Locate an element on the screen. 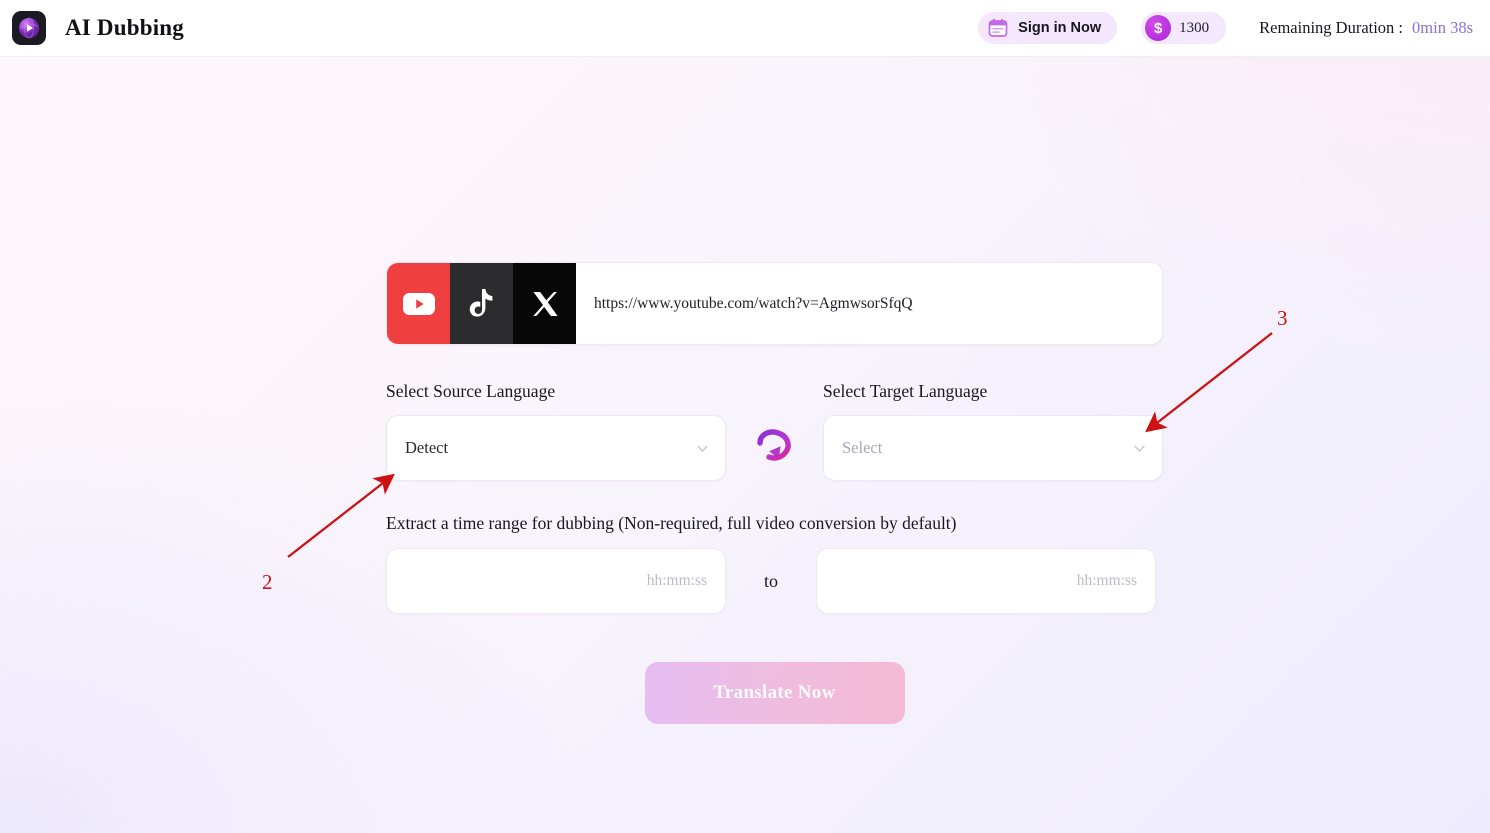  coin-dollar-icon: $ is located at coordinates (1158, 28).